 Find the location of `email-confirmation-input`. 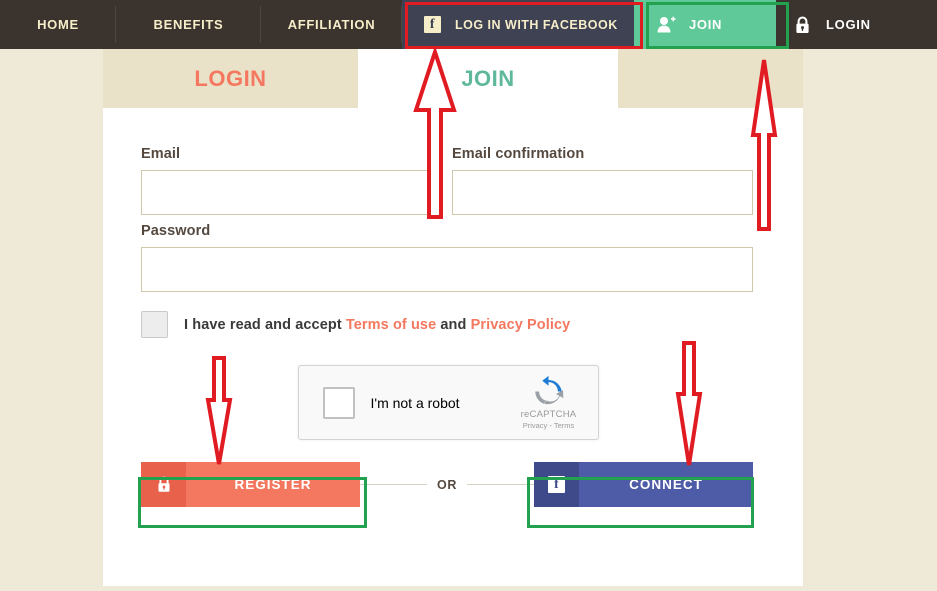

email-confirmation-input is located at coordinates (602, 192).